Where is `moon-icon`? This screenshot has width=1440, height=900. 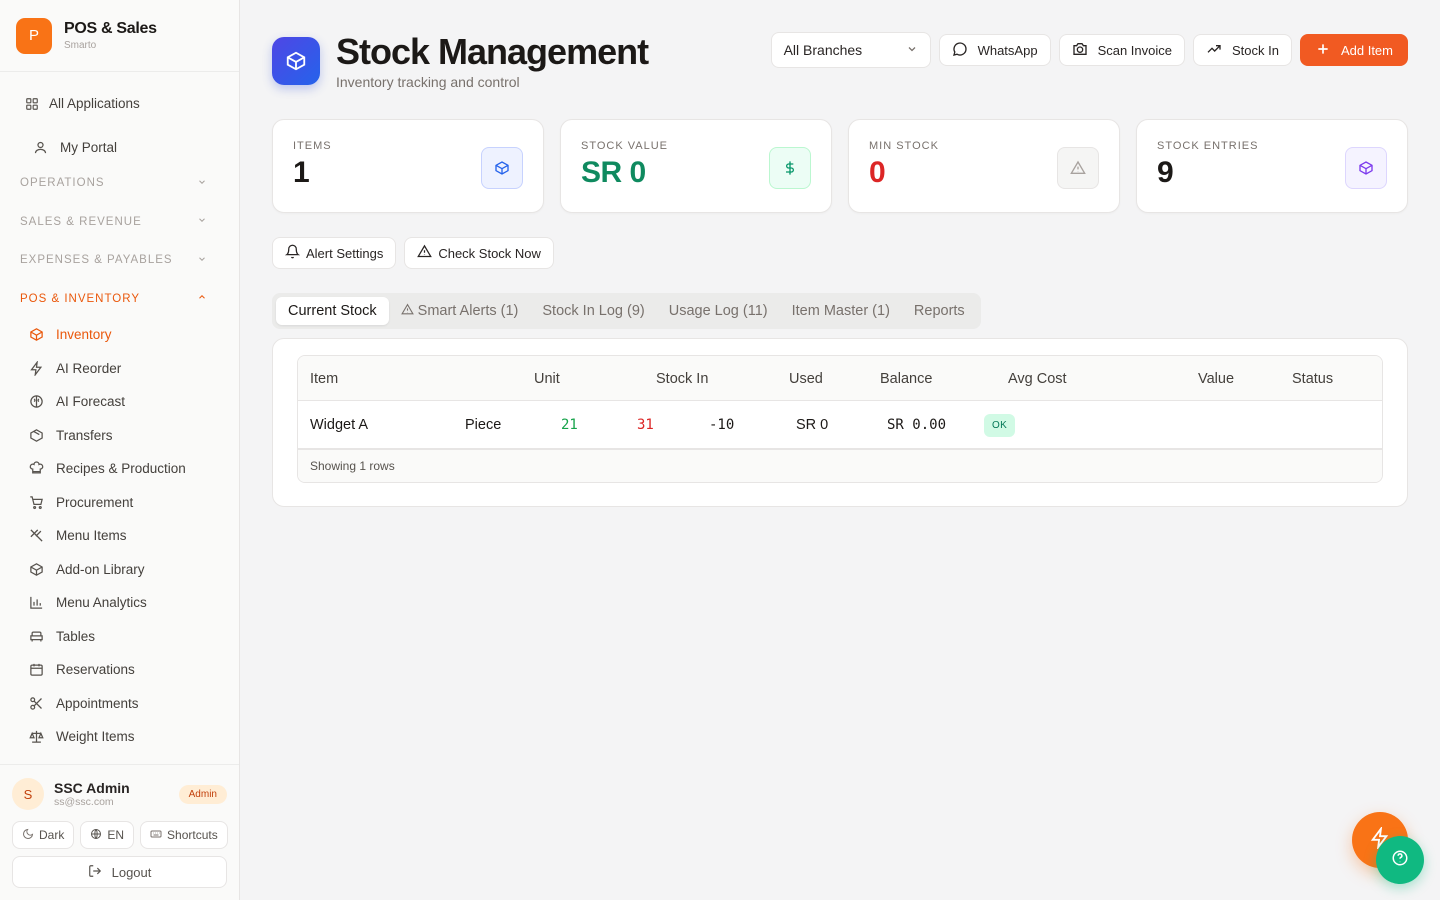
moon-icon is located at coordinates (28, 835).